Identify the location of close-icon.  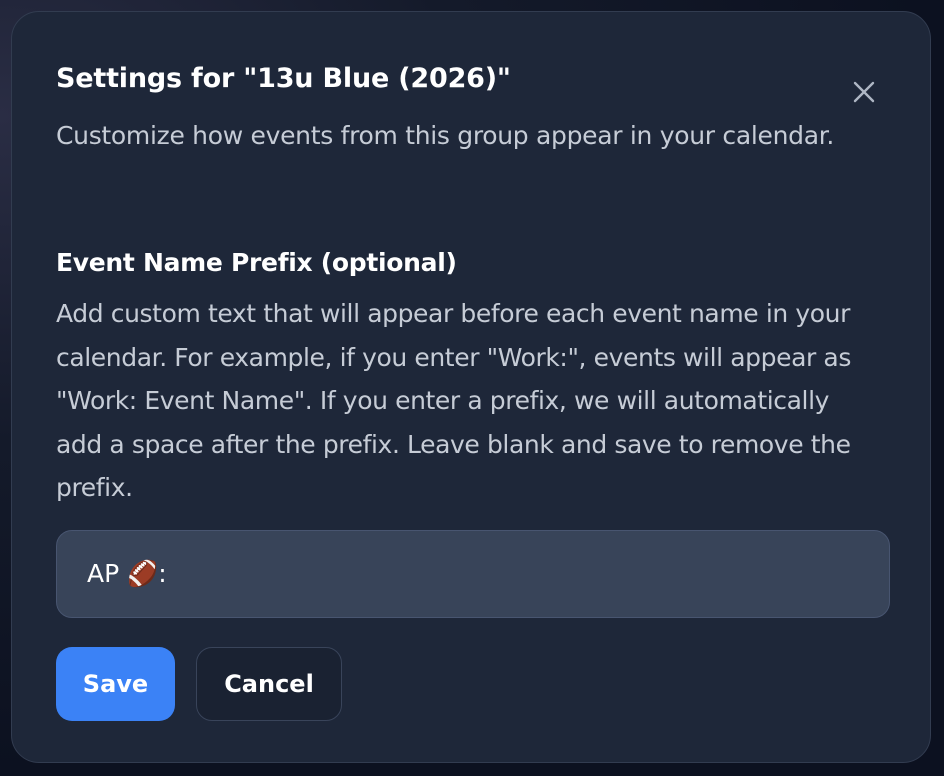
(864, 92).